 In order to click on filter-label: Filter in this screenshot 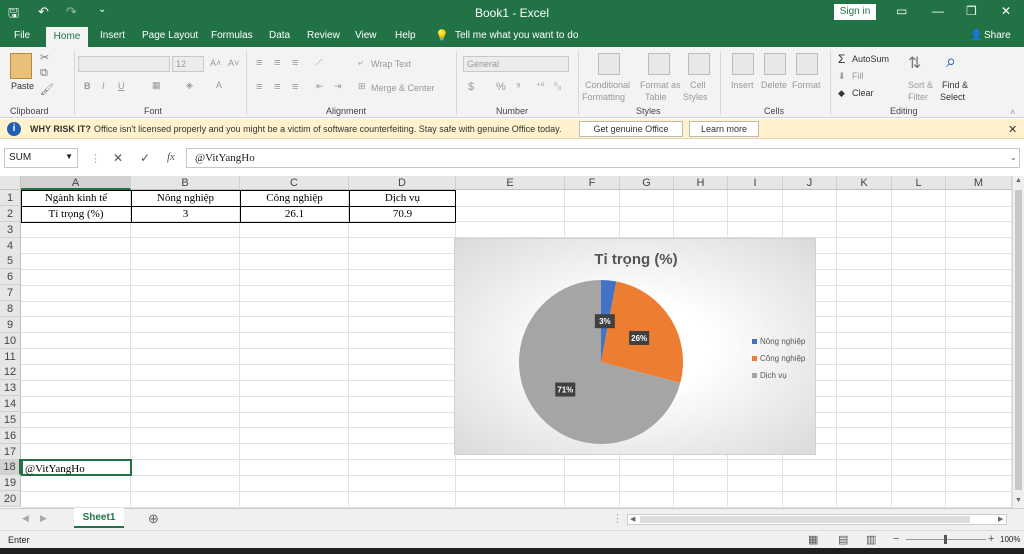, I will do `click(918, 97)`.